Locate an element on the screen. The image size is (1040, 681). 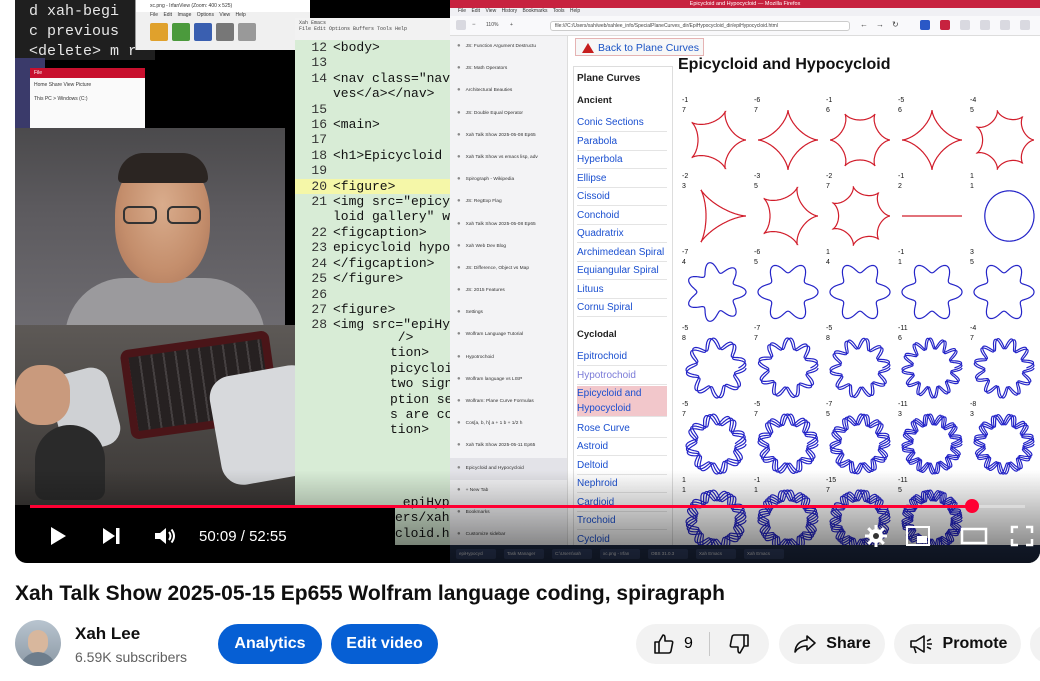
progress-bar is located at coordinates (527, 506).